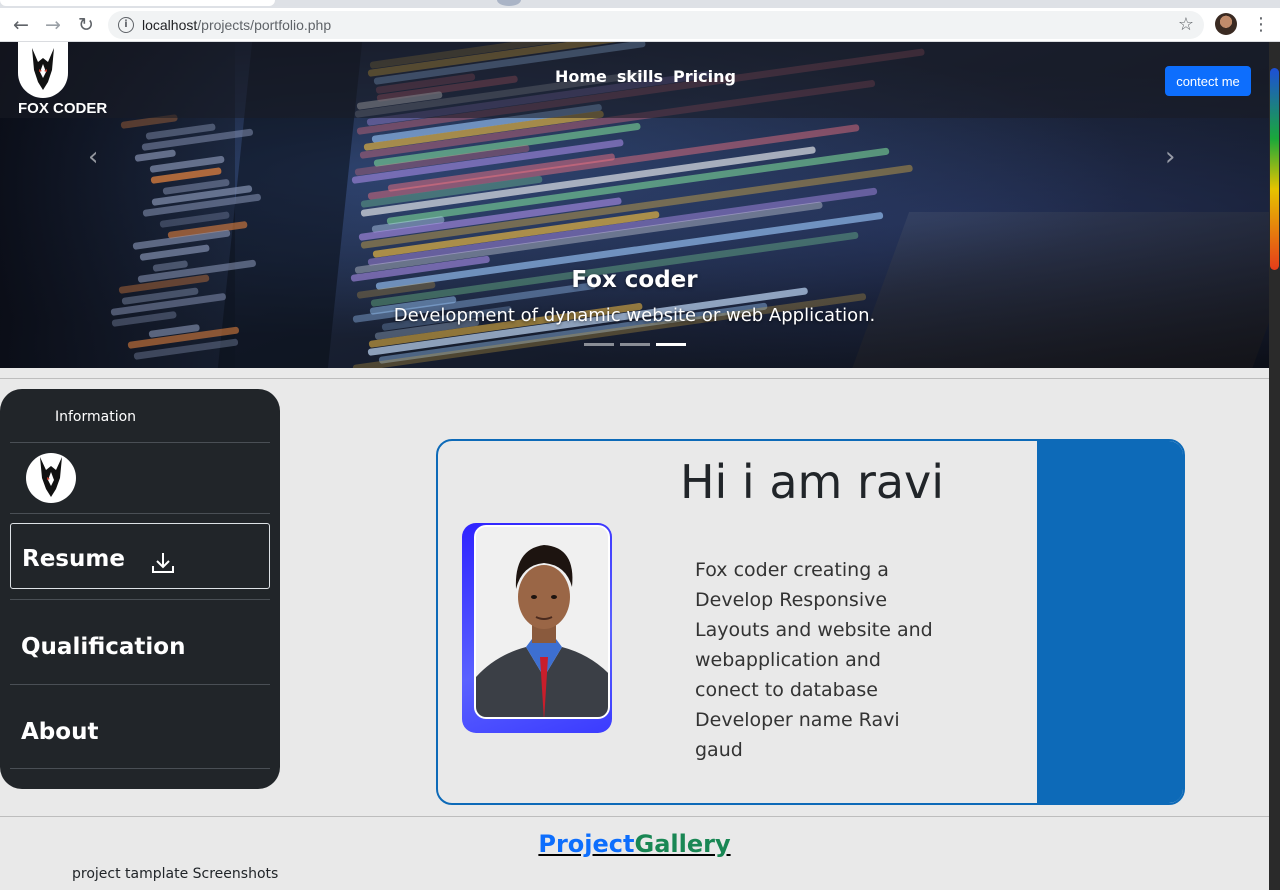  Describe the element at coordinates (93, 157) in the screenshot. I see `carousel-prev-icon: ‹` at that location.